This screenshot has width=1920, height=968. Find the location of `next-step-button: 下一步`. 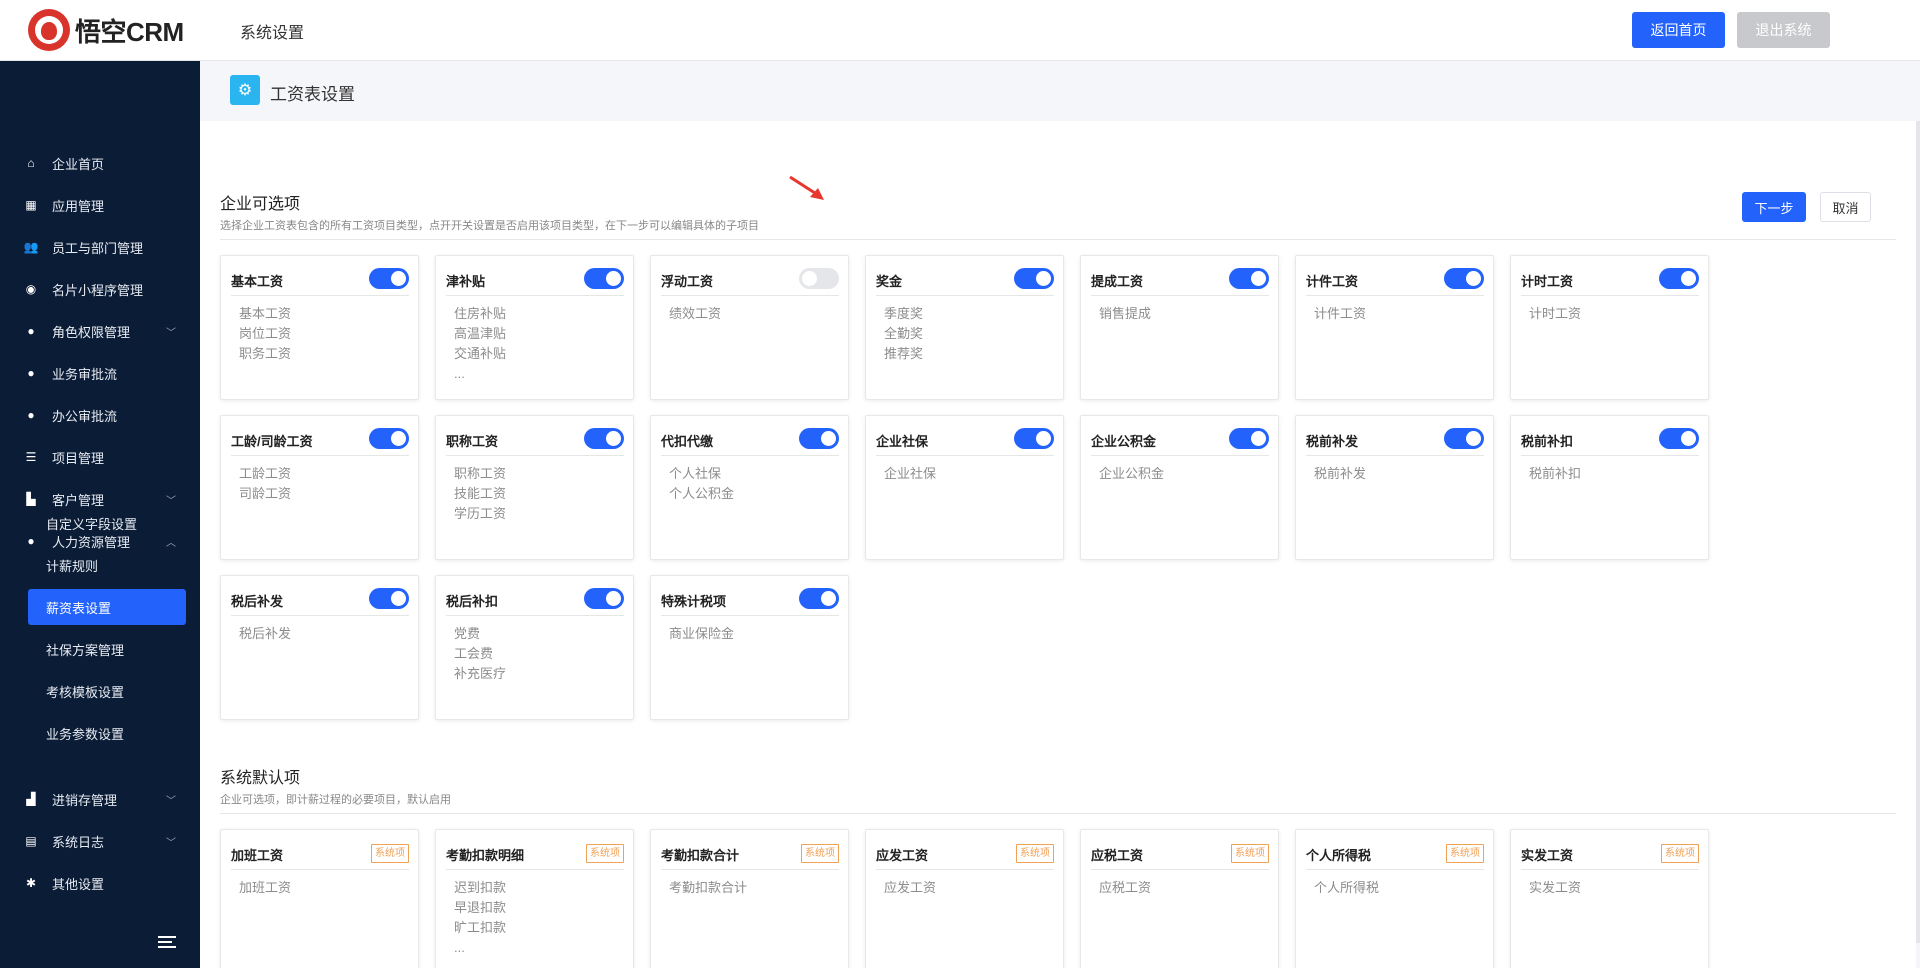

next-step-button: 下一步 is located at coordinates (1774, 207).